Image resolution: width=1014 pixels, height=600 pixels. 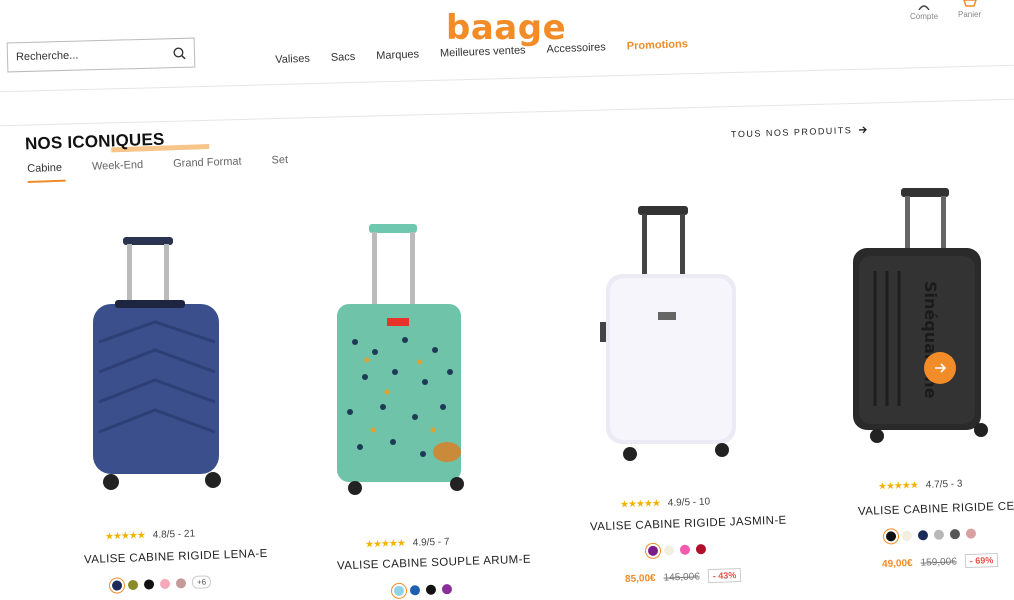 What do you see at coordinates (939, 534) in the screenshot?
I see `swatch-grey` at bounding box center [939, 534].